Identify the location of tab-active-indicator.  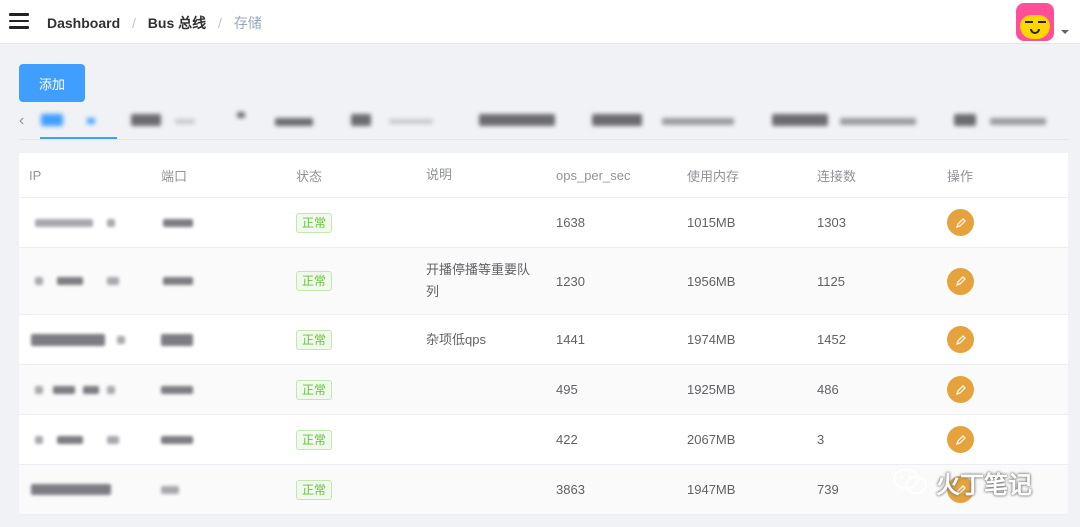
(78, 138).